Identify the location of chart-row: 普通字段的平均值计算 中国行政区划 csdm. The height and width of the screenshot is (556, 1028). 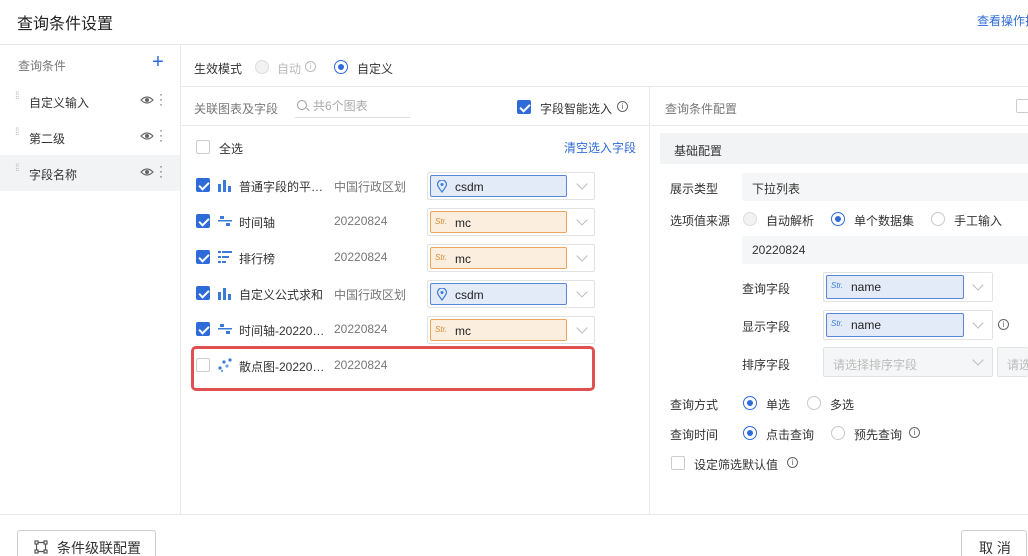
(415, 185).